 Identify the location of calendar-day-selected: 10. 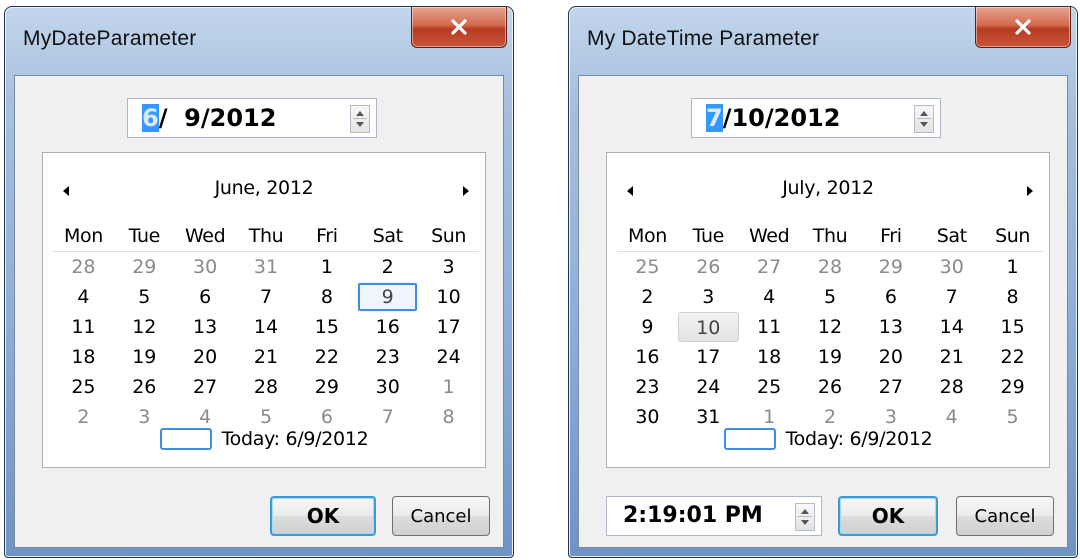
(708, 327).